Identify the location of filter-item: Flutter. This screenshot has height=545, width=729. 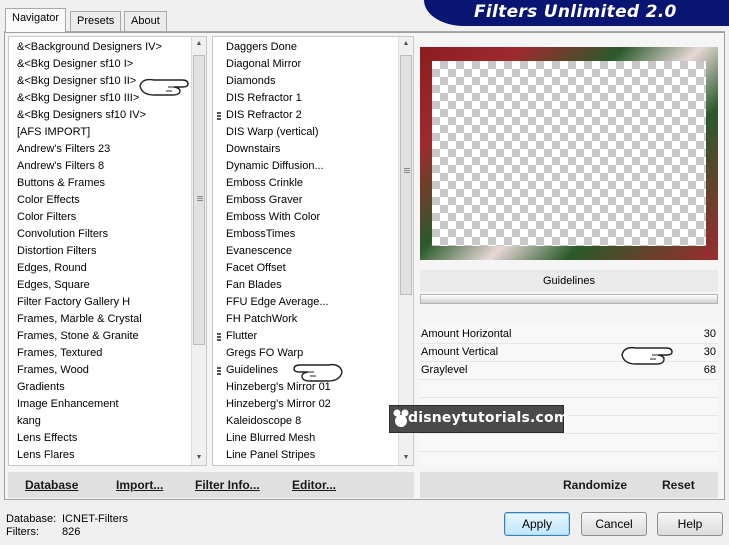
(274, 336).